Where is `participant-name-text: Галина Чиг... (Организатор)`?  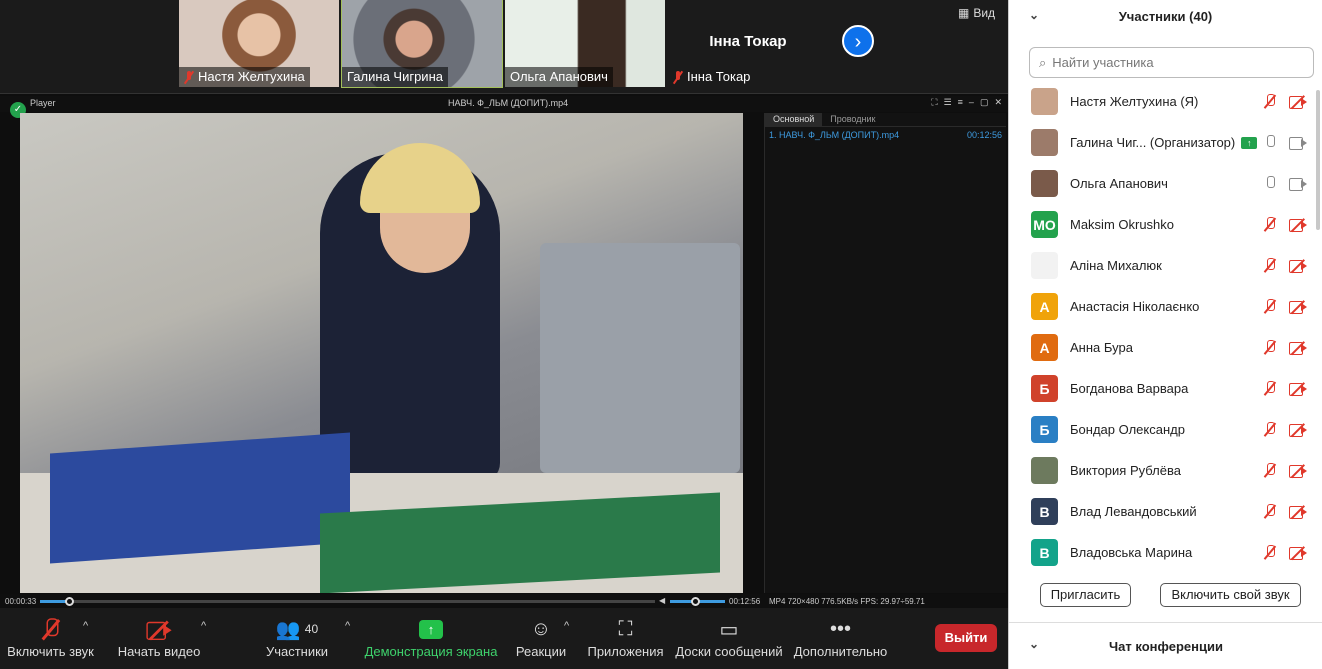 participant-name-text: Галина Чиг... (Организатор) is located at coordinates (1153, 142).